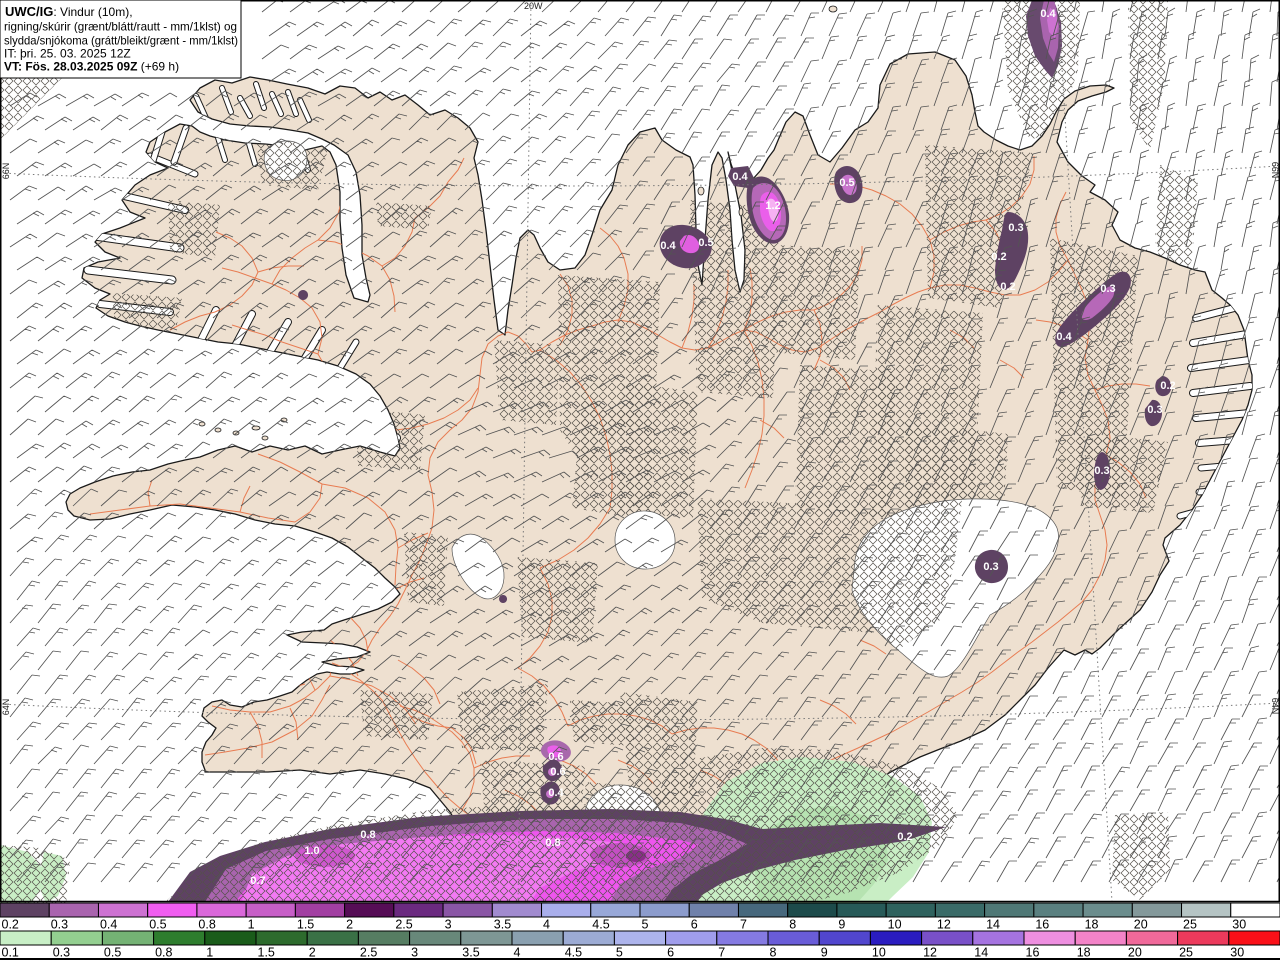 The image size is (1280, 960). Describe the element at coordinates (69, 11) in the screenshot. I see `svg-text: UWC/IG: Vindur (10m),` at that location.